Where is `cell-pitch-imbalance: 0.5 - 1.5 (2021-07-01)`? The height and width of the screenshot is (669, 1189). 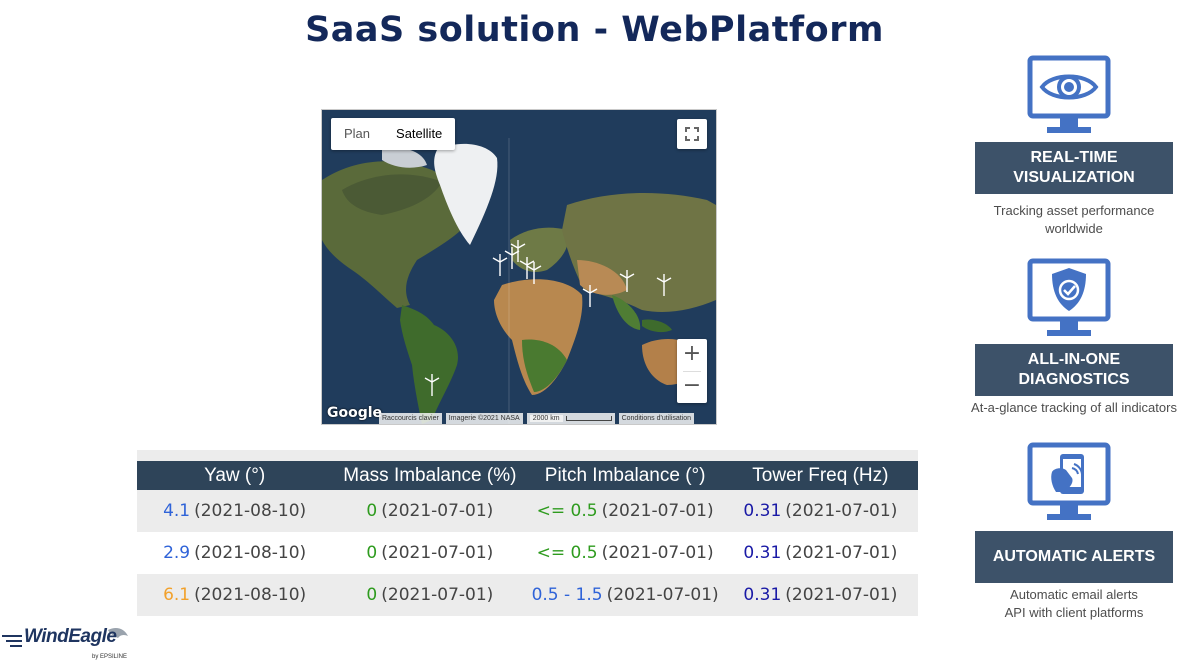 cell-pitch-imbalance: 0.5 - 1.5 (2021-07-01) is located at coordinates (625, 595).